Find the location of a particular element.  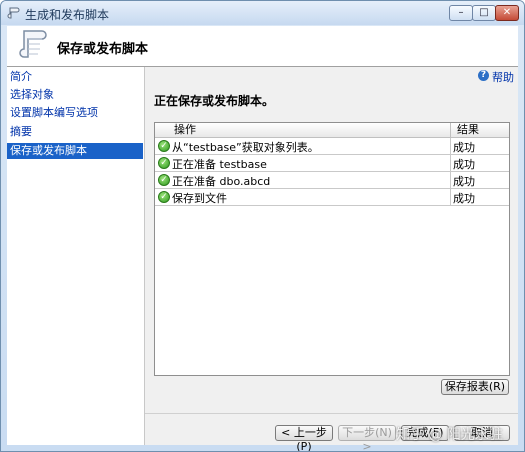

sidebar-item-scripting-options: 设置脚本编写选项 is located at coordinates (75, 113).